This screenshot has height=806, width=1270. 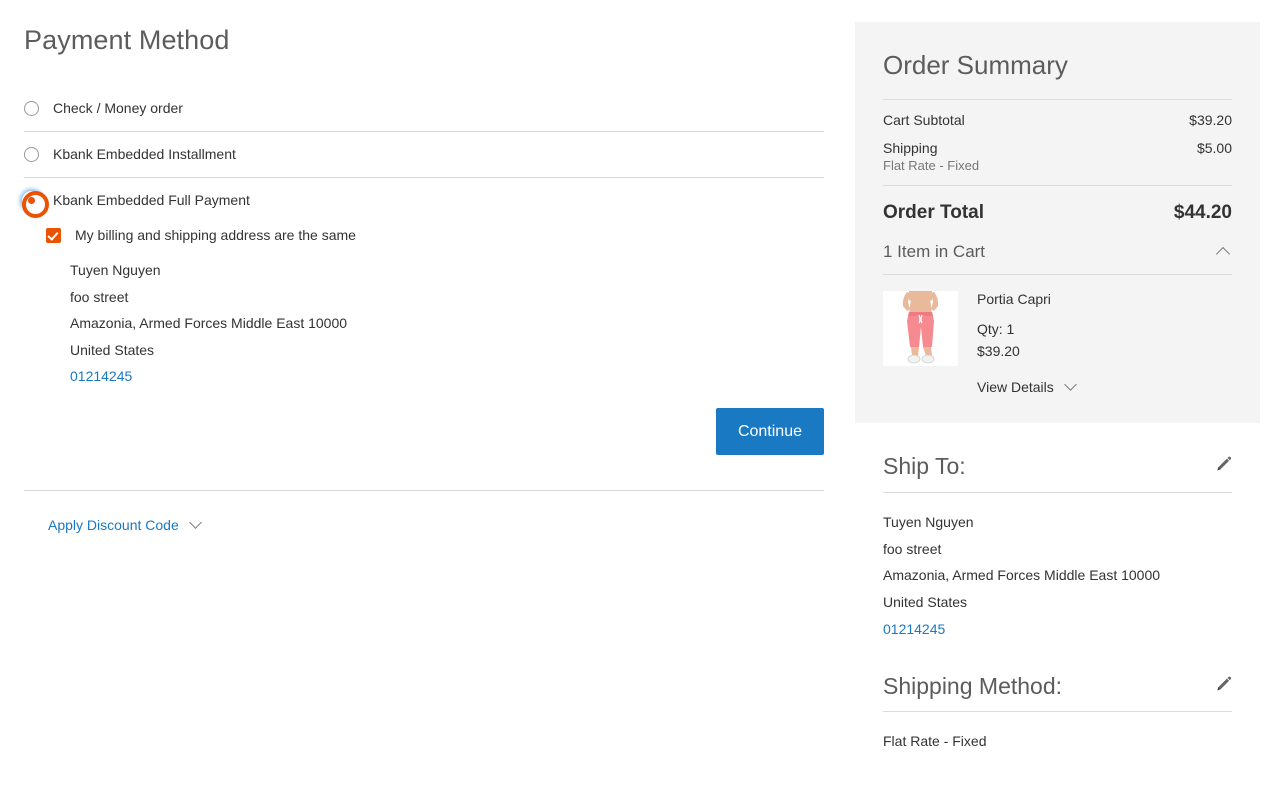 What do you see at coordinates (924, 120) in the screenshot?
I see `cart-subtotal-label: Cart Subtotal` at bounding box center [924, 120].